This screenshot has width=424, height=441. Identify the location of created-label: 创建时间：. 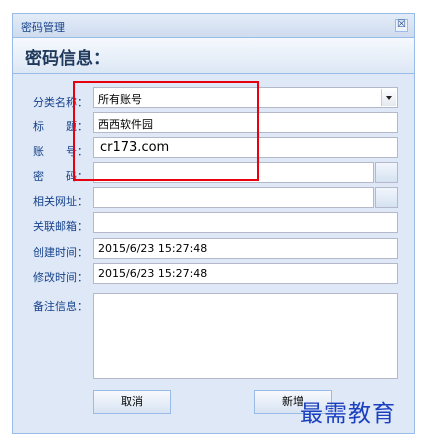
(60, 252).